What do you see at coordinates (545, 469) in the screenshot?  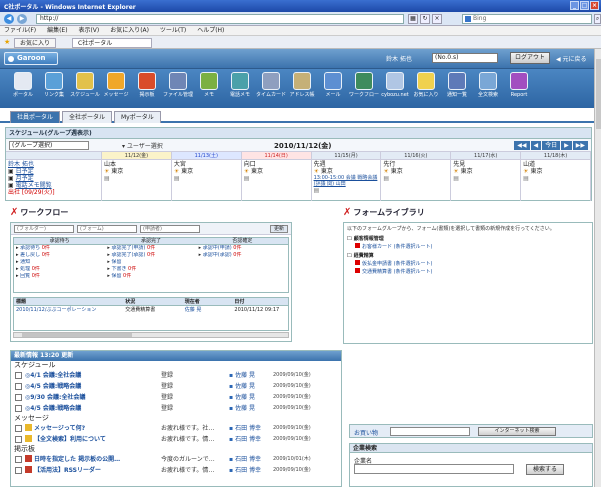 I see `corp-search-button: 検索する` at bounding box center [545, 469].